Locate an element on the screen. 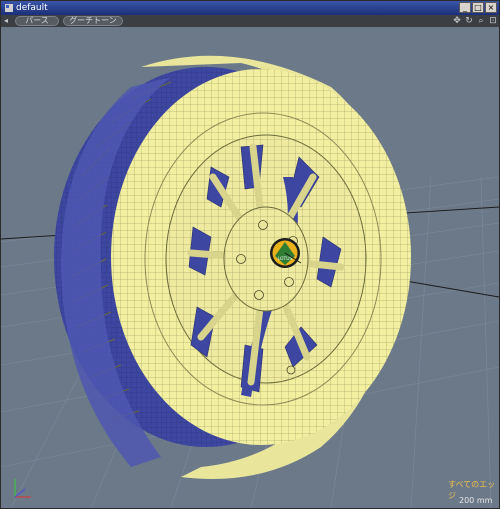 The width and height of the screenshot is (500, 509). axis-gizmo-icon is located at coordinates (22, 488).